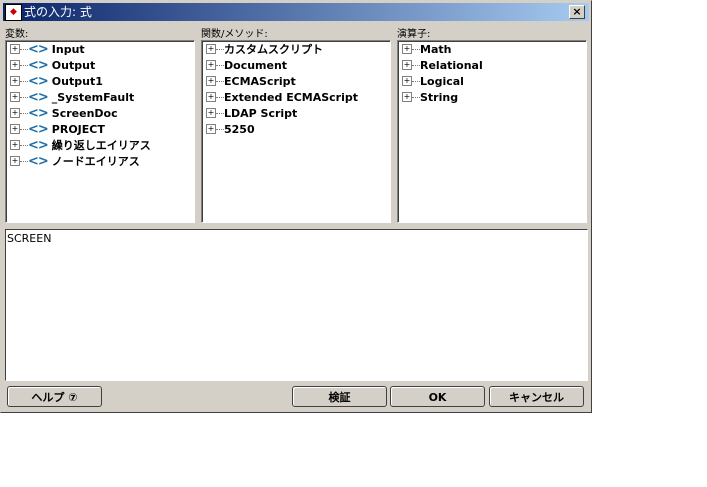 The width and height of the screenshot is (707, 487). I want to click on tree-item: + LDAP Script, so click(296, 113).